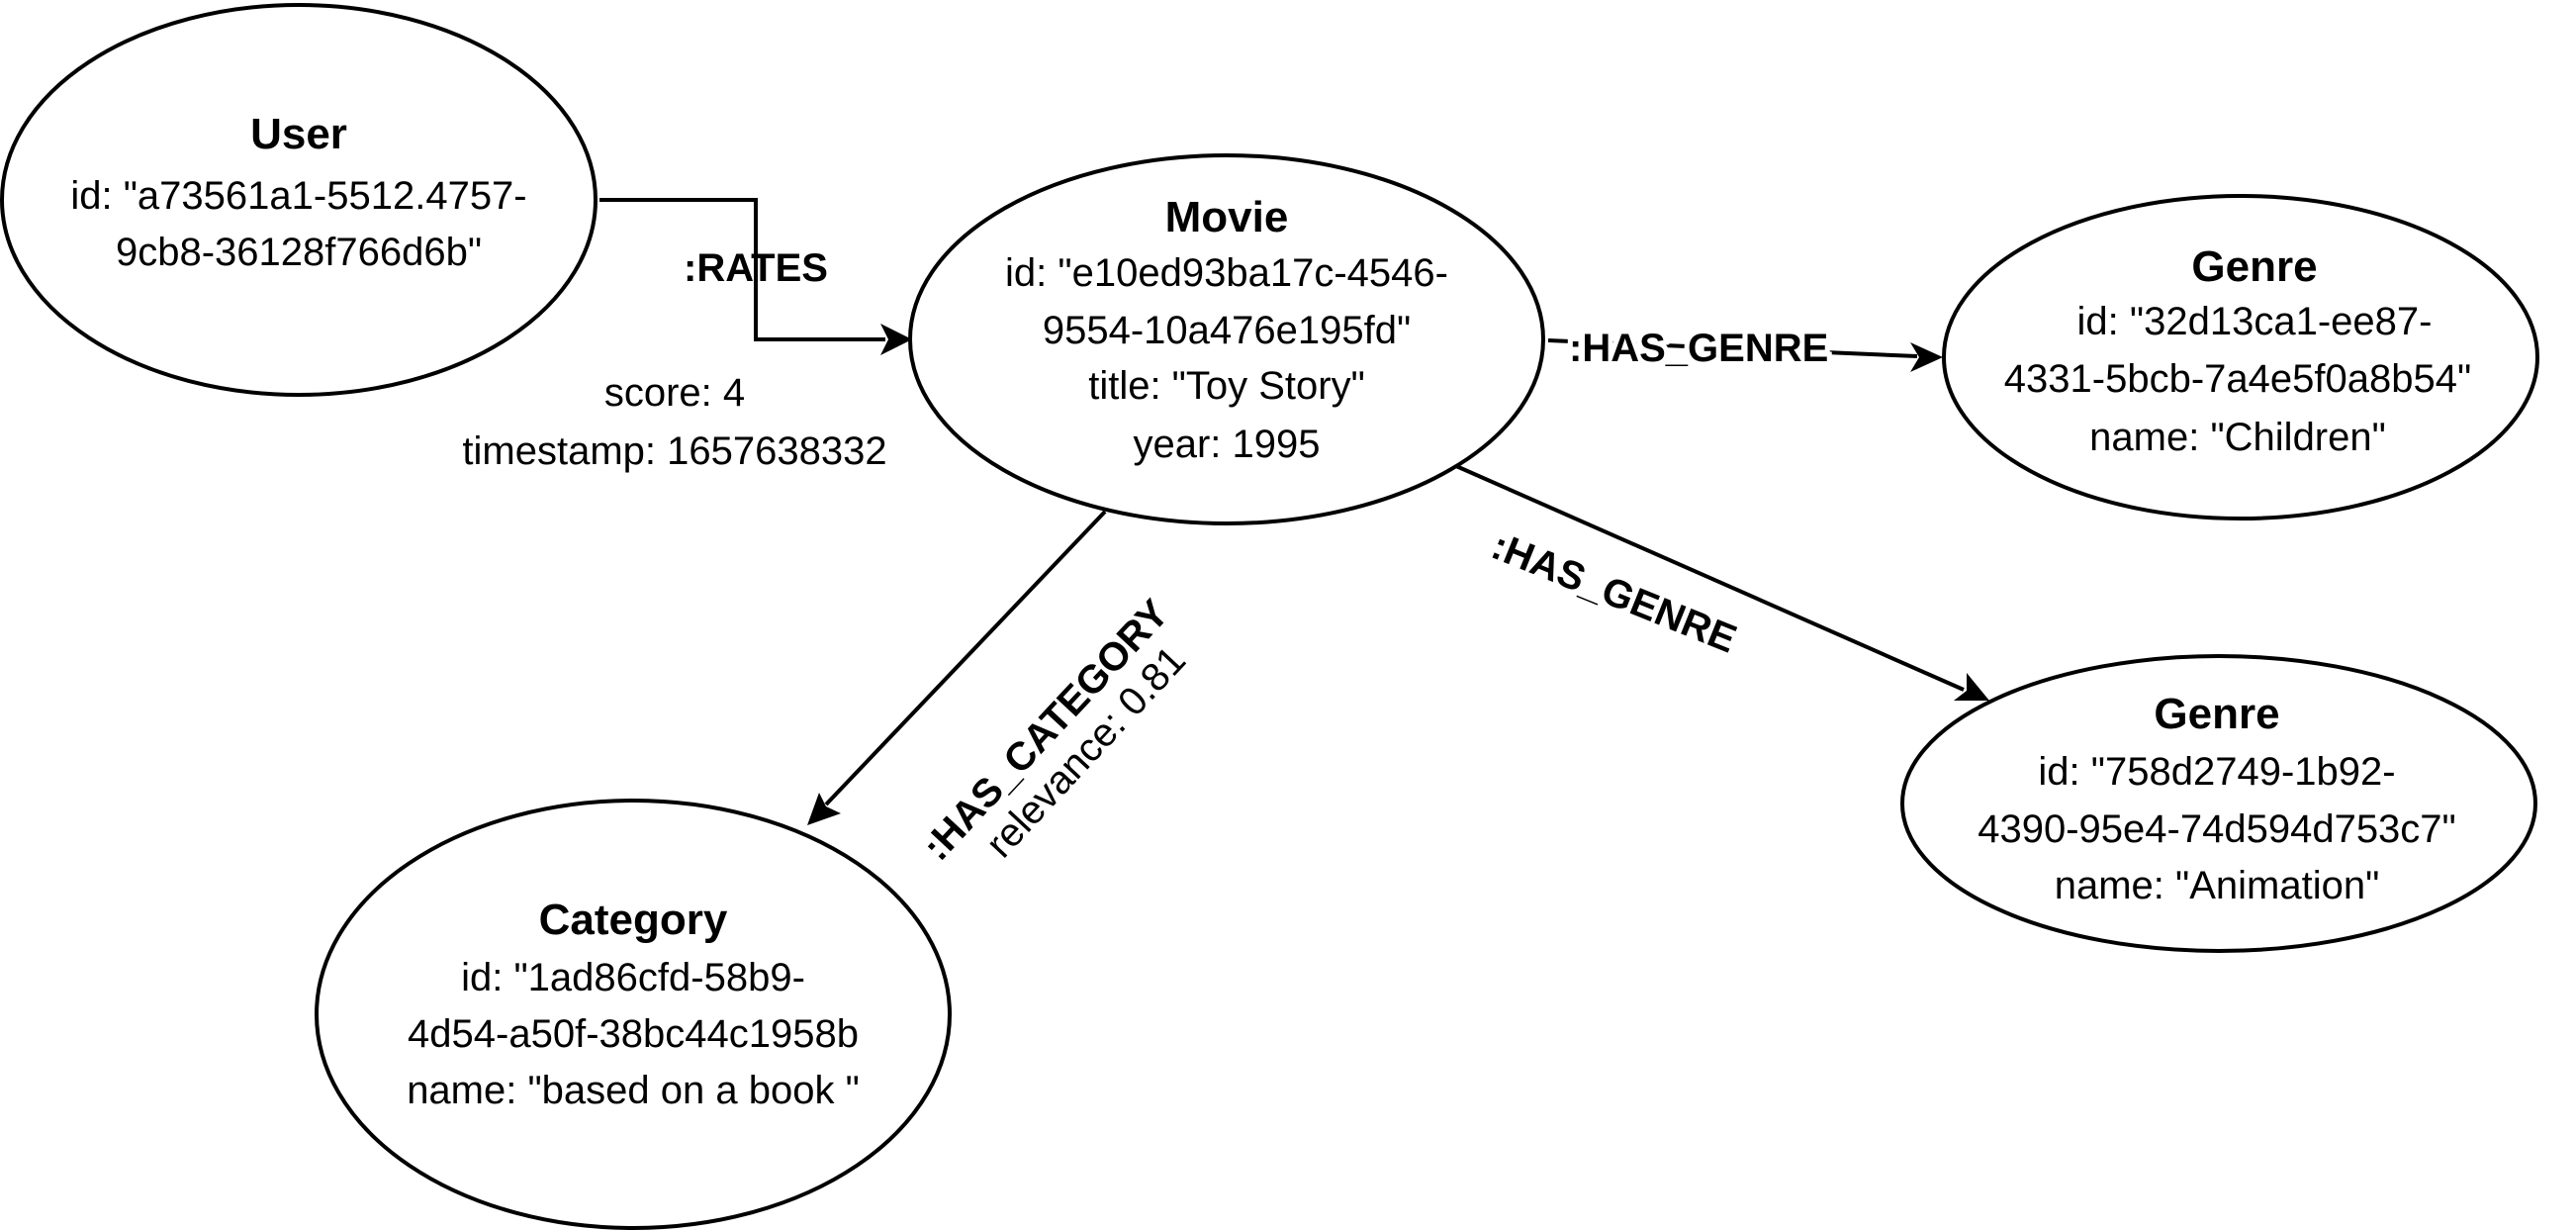  Describe the element at coordinates (298, 134) in the screenshot. I see `node-user-title: User` at that location.